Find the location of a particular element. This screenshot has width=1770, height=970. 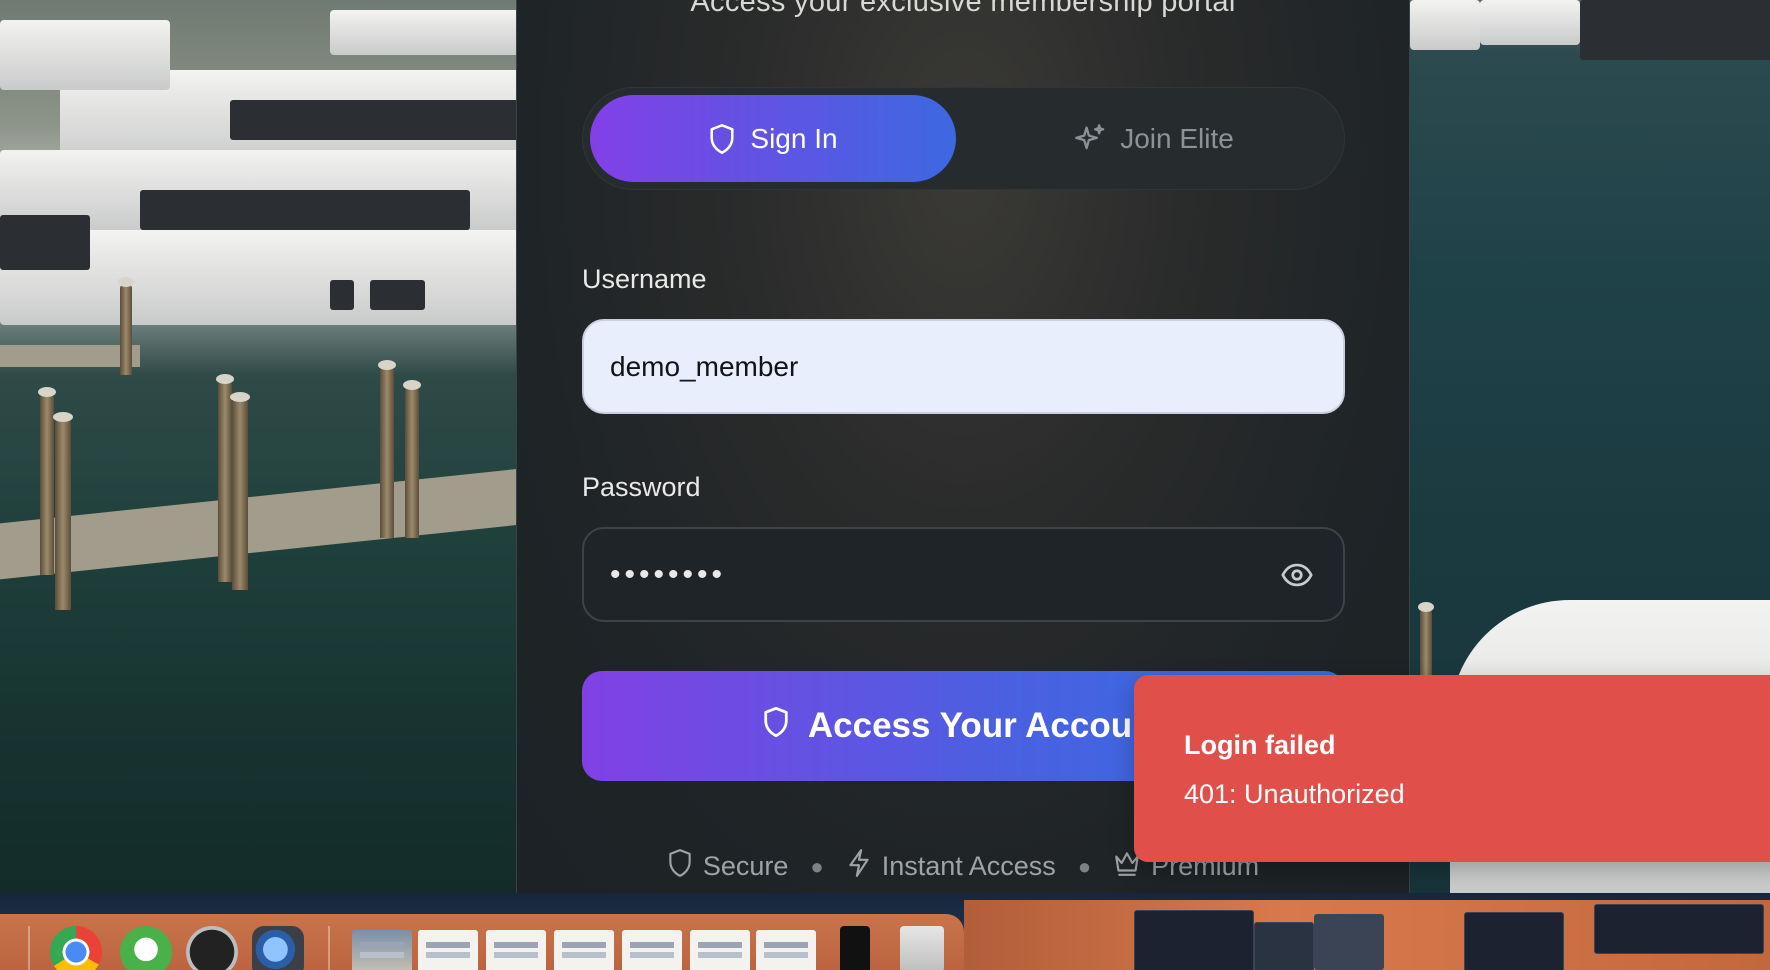

feature-instant-access-label: Instant Access is located at coordinates (968, 866).